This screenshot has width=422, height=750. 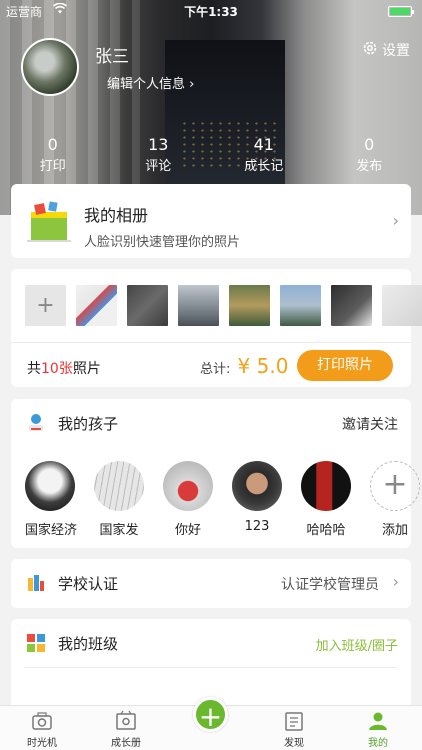 I want to click on edit-profile-label: 编辑个人信息, so click(x=146, y=84).